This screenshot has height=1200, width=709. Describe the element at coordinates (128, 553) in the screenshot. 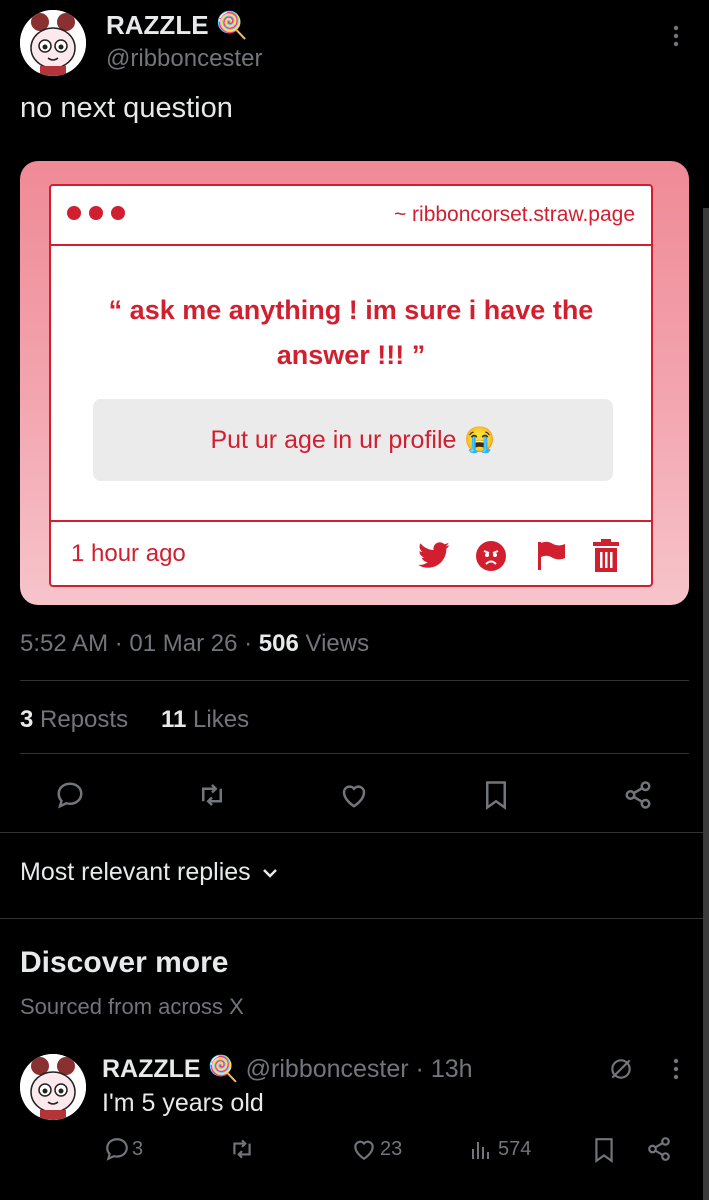

I see `card-time-ago: 1 hour ago` at that location.